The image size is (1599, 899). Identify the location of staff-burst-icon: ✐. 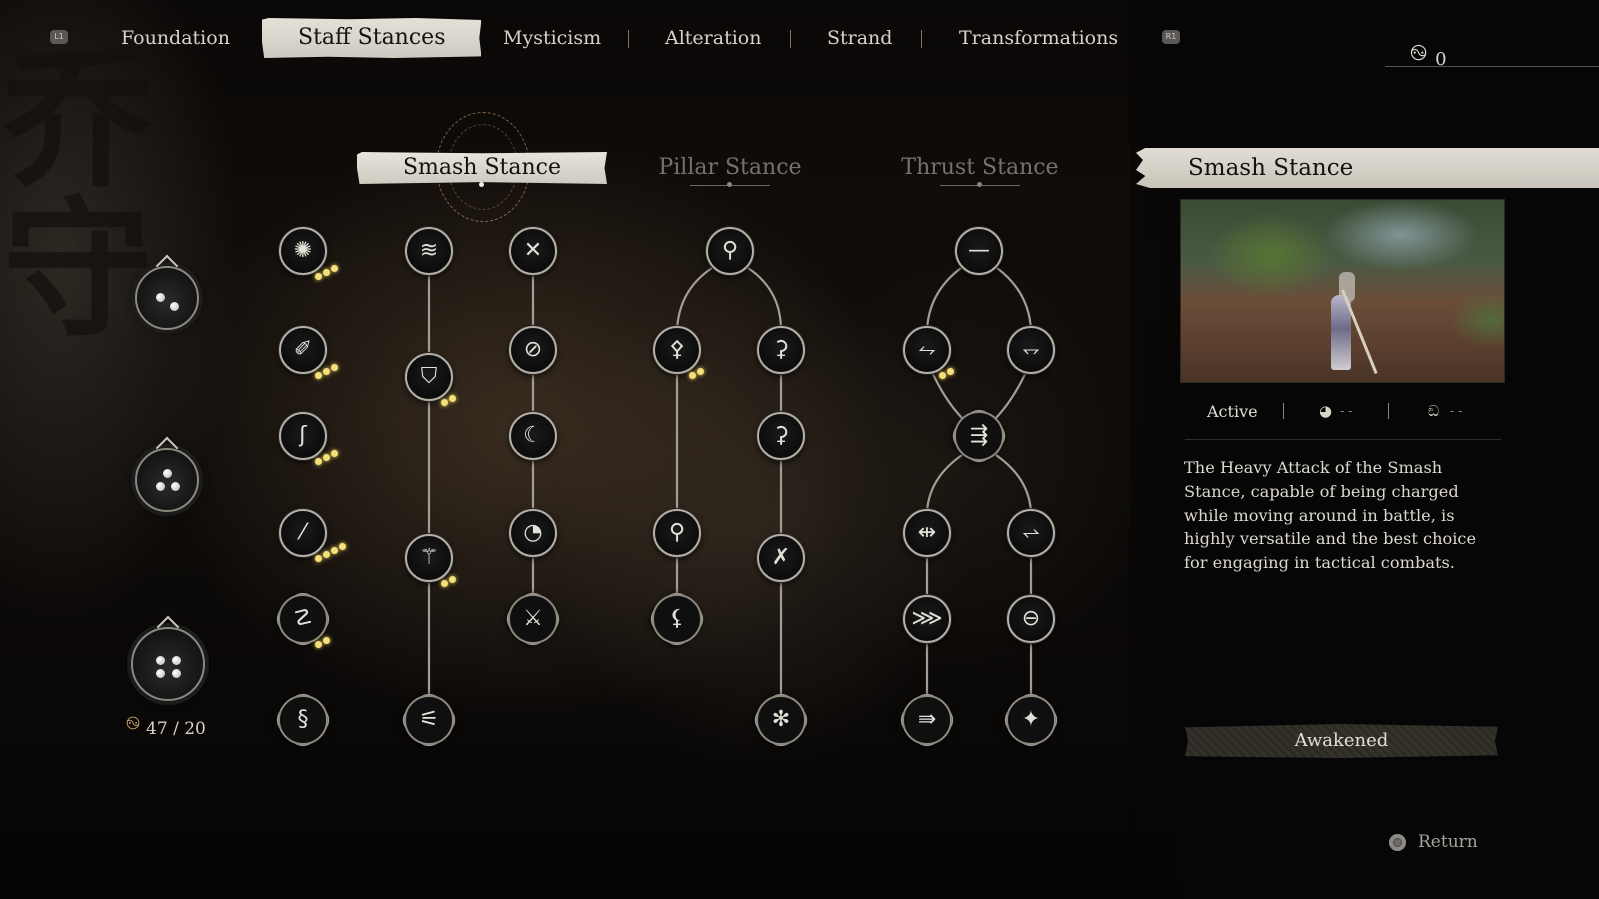
(303, 349).